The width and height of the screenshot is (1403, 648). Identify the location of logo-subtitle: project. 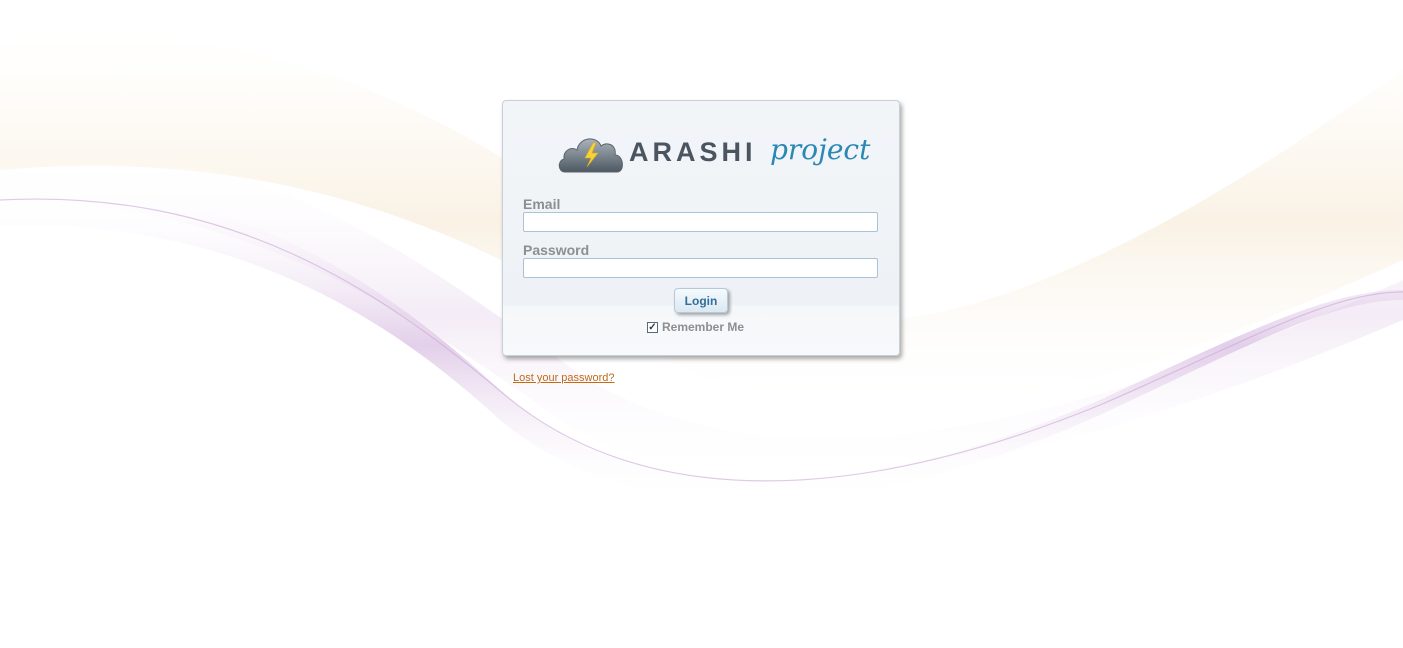
(820, 149).